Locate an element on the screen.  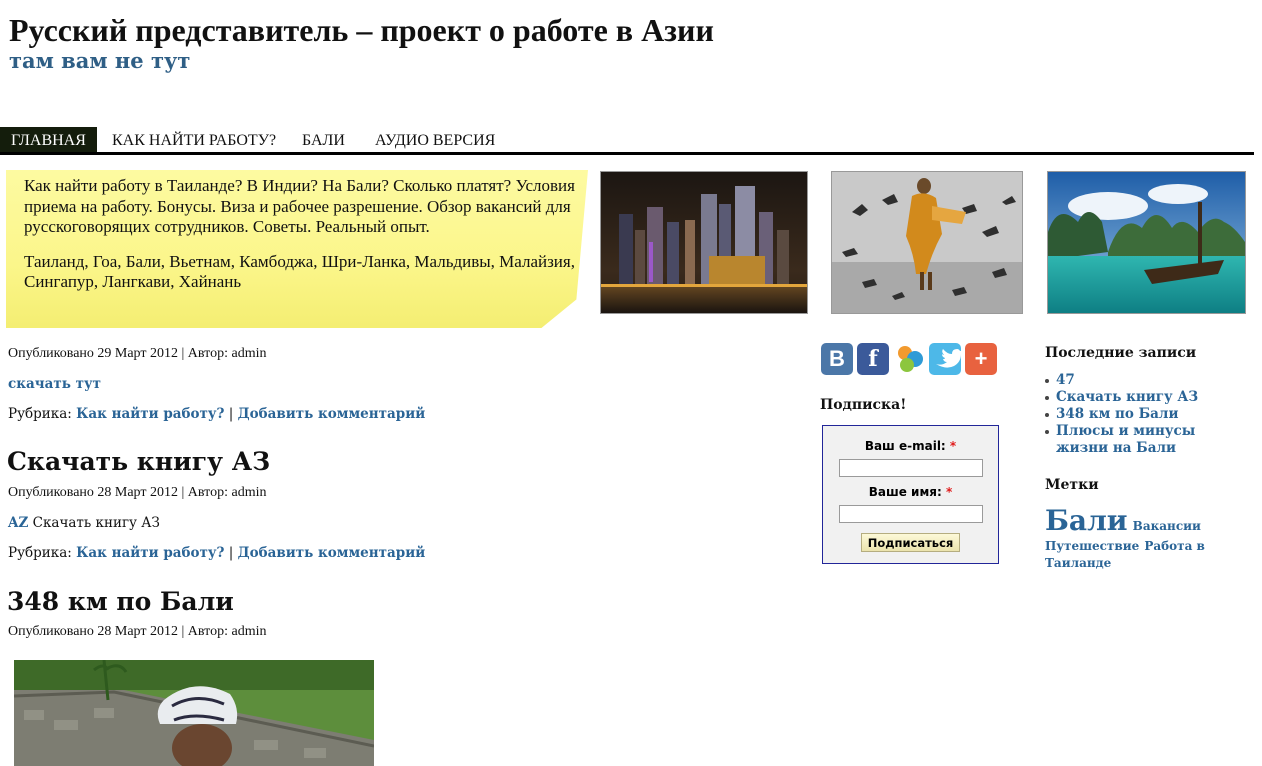
list-item: 348 км по Бали is located at coordinates (1140, 414).